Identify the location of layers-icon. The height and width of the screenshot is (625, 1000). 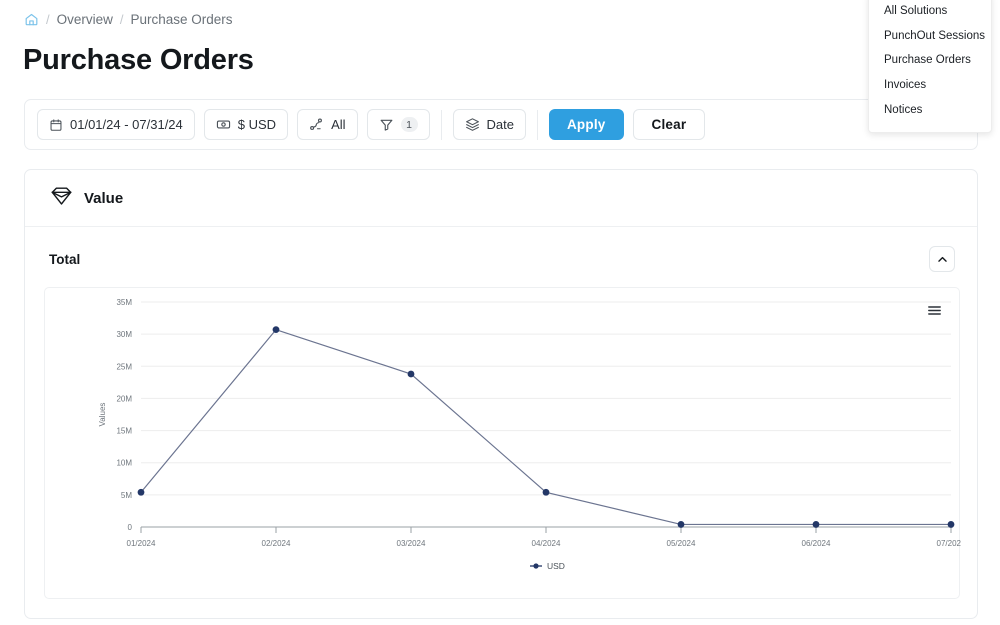
(472, 124).